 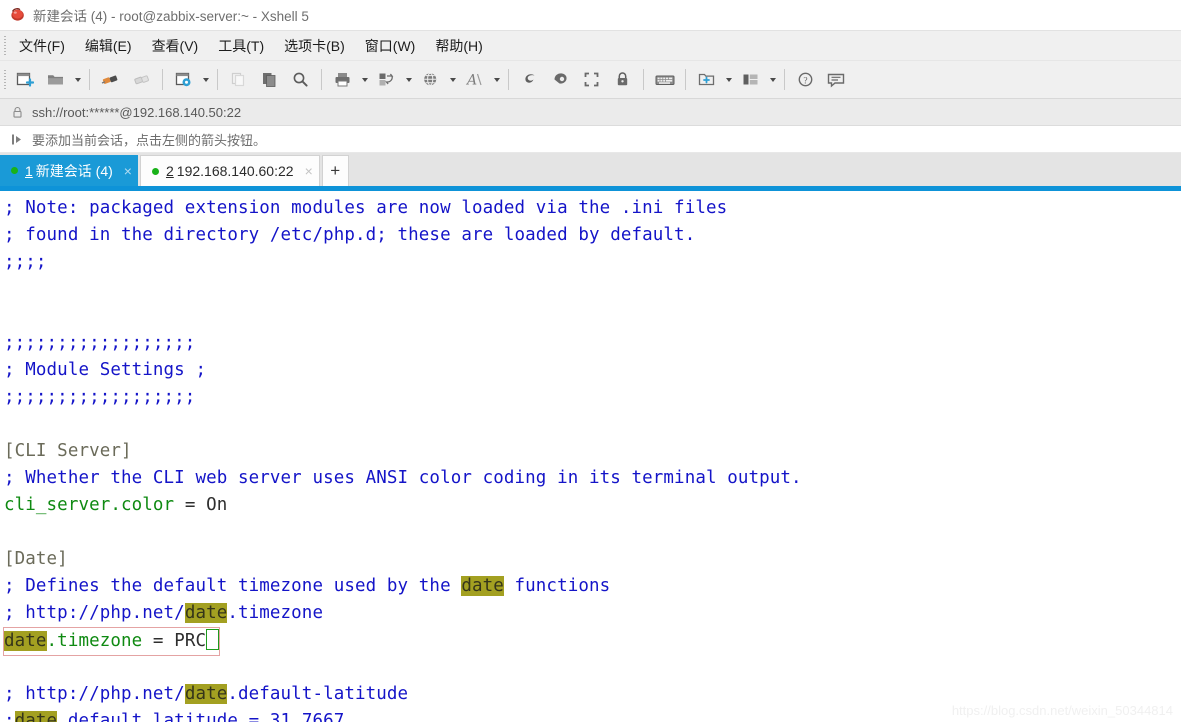 I want to click on cursor-line-highlight: date.timezone = PRC, so click(x=112, y=641).